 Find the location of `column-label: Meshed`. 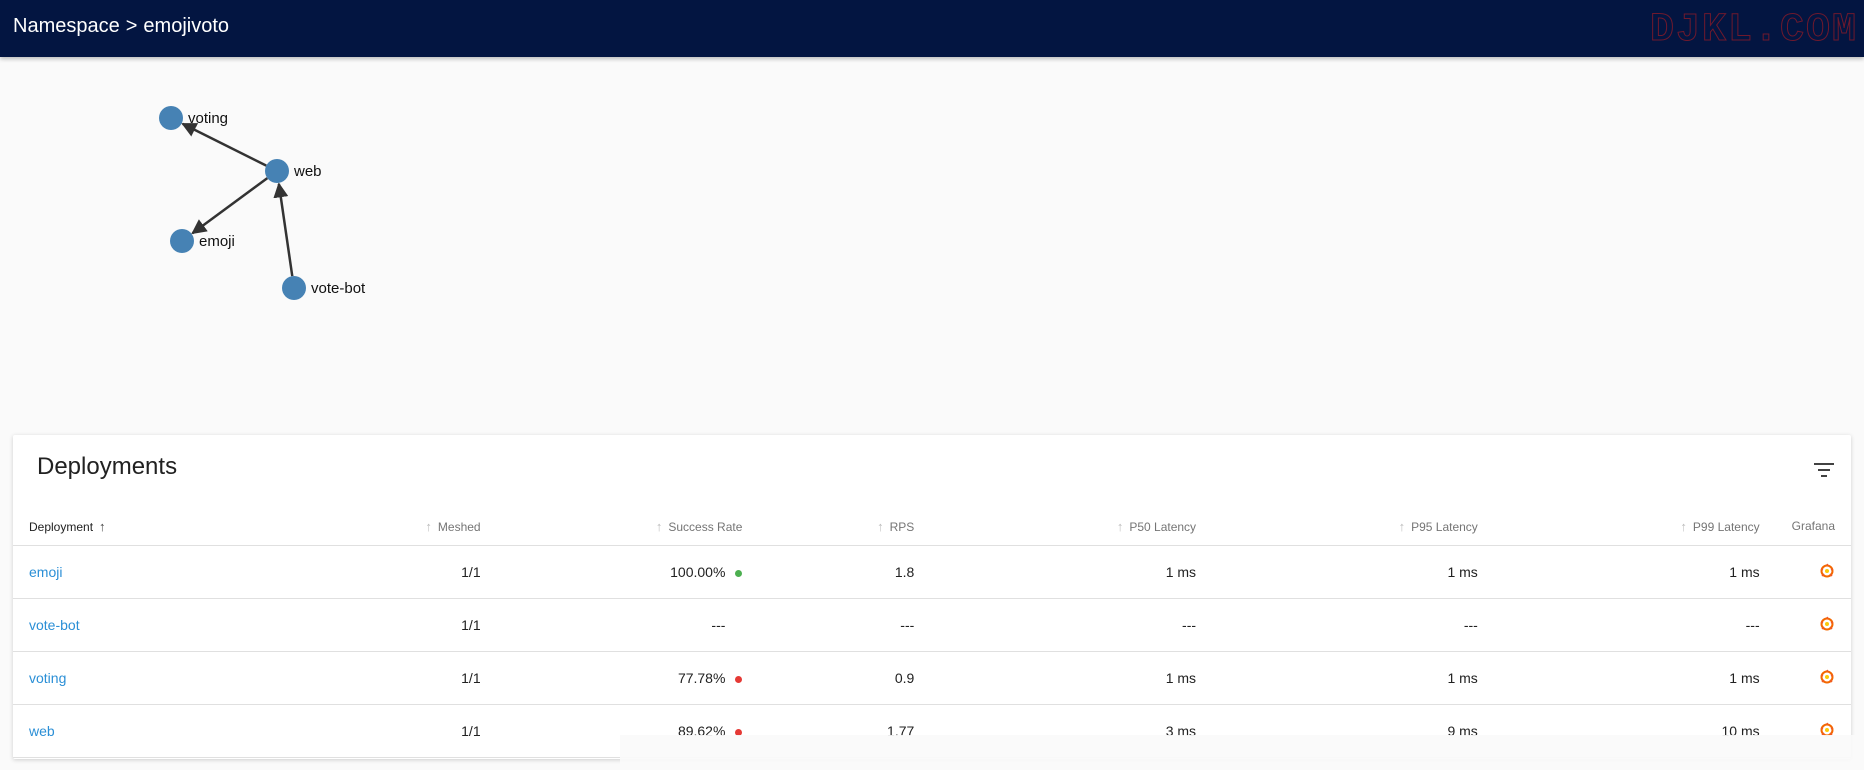

column-label: Meshed is located at coordinates (459, 526).